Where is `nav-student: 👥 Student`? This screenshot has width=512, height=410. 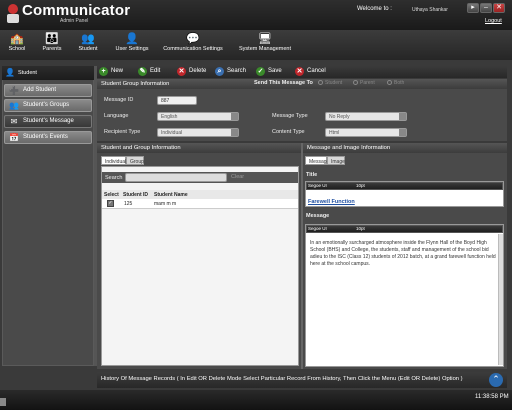 nav-student: 👥 Student is located at coordinates (88, 45).